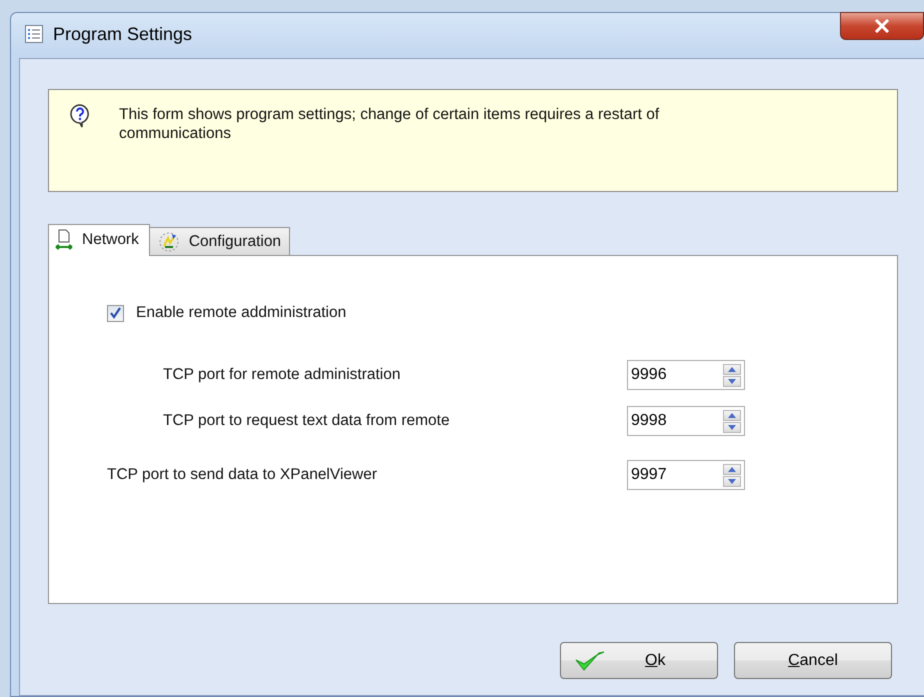  What do you see at coordinates (34, 34) in the screenshot?
I see `checklist-icon` at bounding box center [34, 34].